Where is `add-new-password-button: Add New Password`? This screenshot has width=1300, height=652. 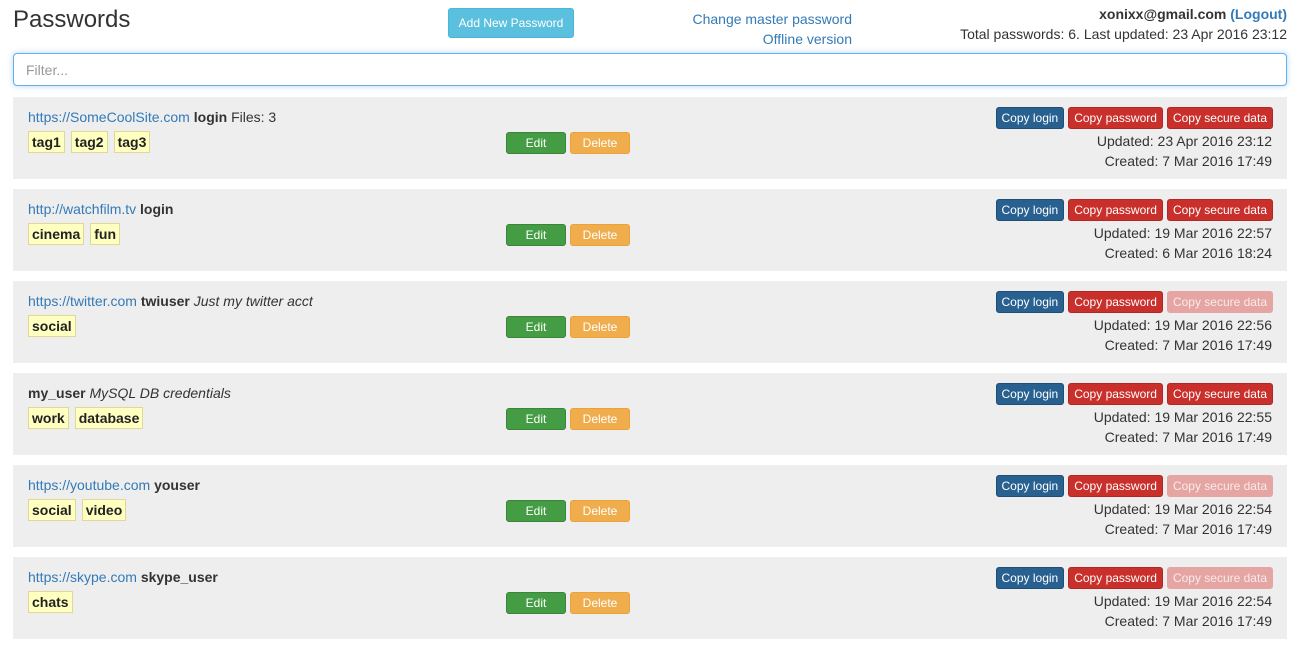
add-new-password-button: Add New Password is located at coordinates (511, 23).